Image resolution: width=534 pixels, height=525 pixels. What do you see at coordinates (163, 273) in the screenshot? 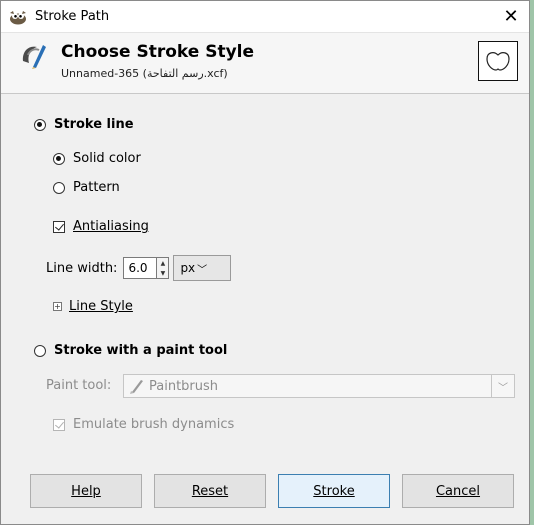
I see `spin-down-icon: ▼` at bounding box center [163, 273].